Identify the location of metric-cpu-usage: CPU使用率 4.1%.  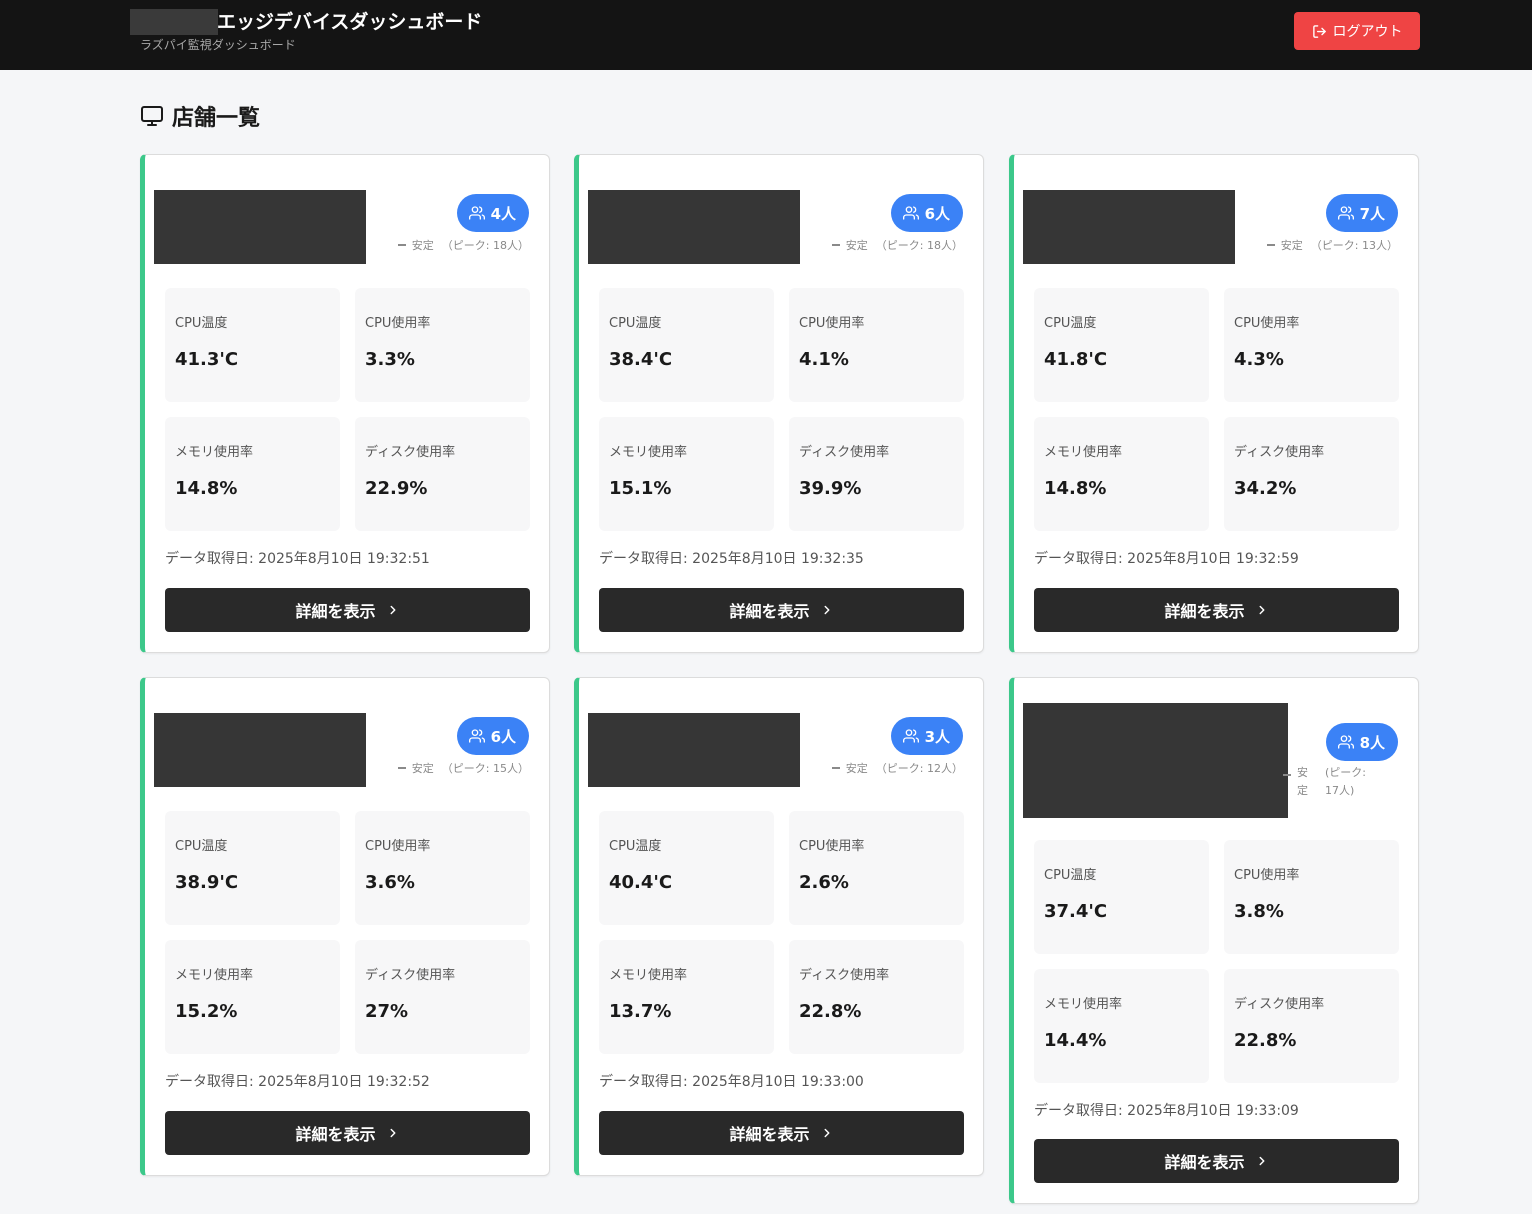
(876, 345).